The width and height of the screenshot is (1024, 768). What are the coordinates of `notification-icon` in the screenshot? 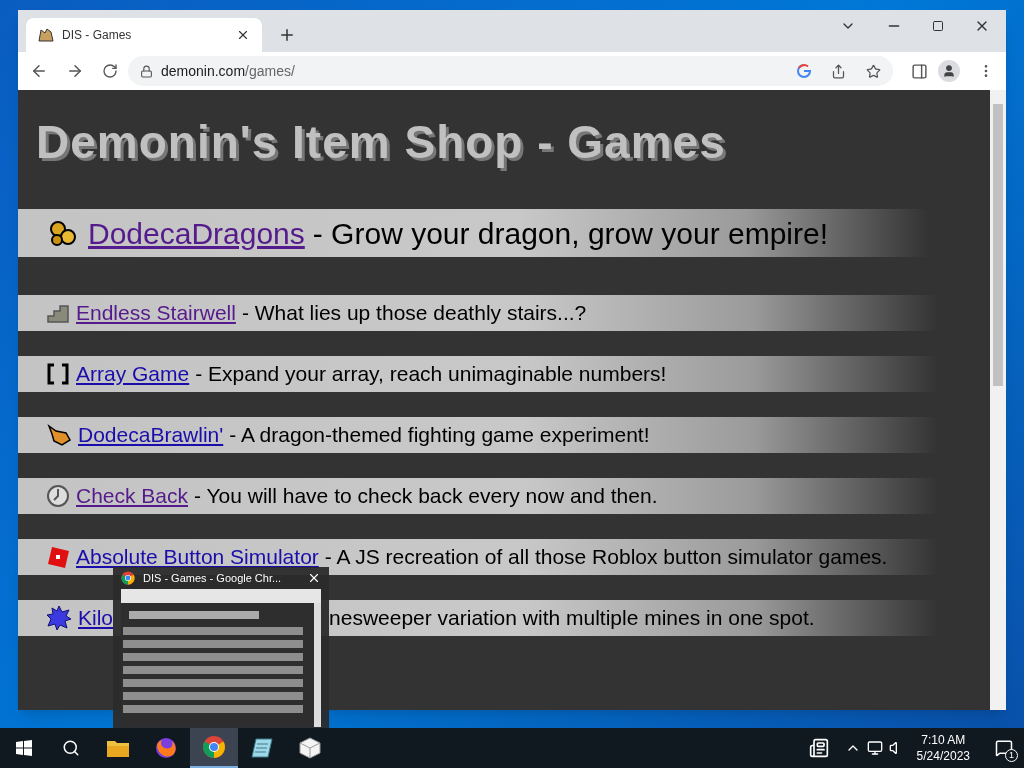 It's located at (1004, 748).